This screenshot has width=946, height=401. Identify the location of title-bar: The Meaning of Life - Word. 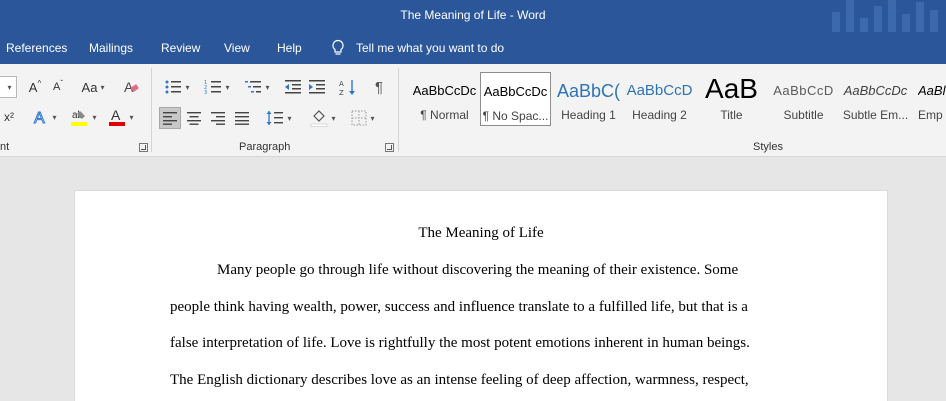
(473, 16).